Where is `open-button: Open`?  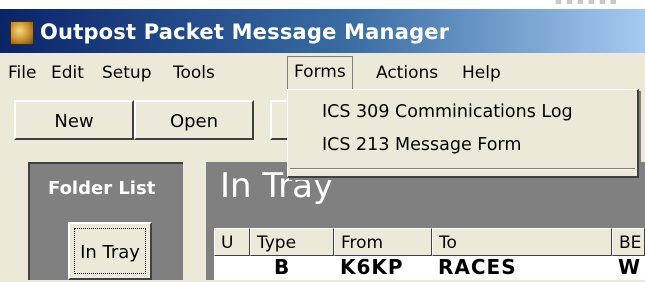 open-button: Open is located at coordinates (194, 120).